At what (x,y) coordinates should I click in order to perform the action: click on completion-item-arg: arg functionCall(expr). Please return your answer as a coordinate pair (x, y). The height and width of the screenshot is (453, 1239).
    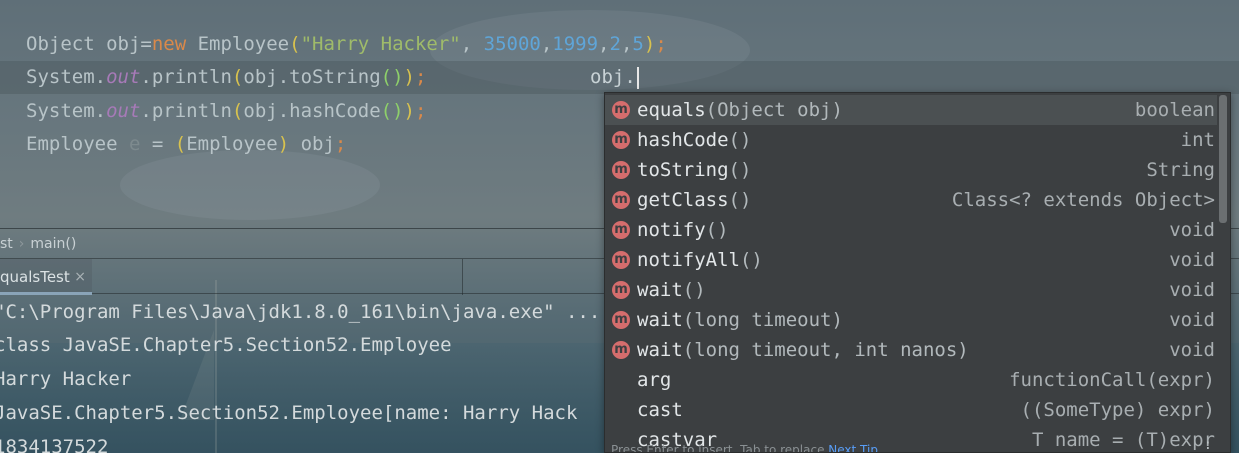
    Looking at the image, I should click on (911, 380).